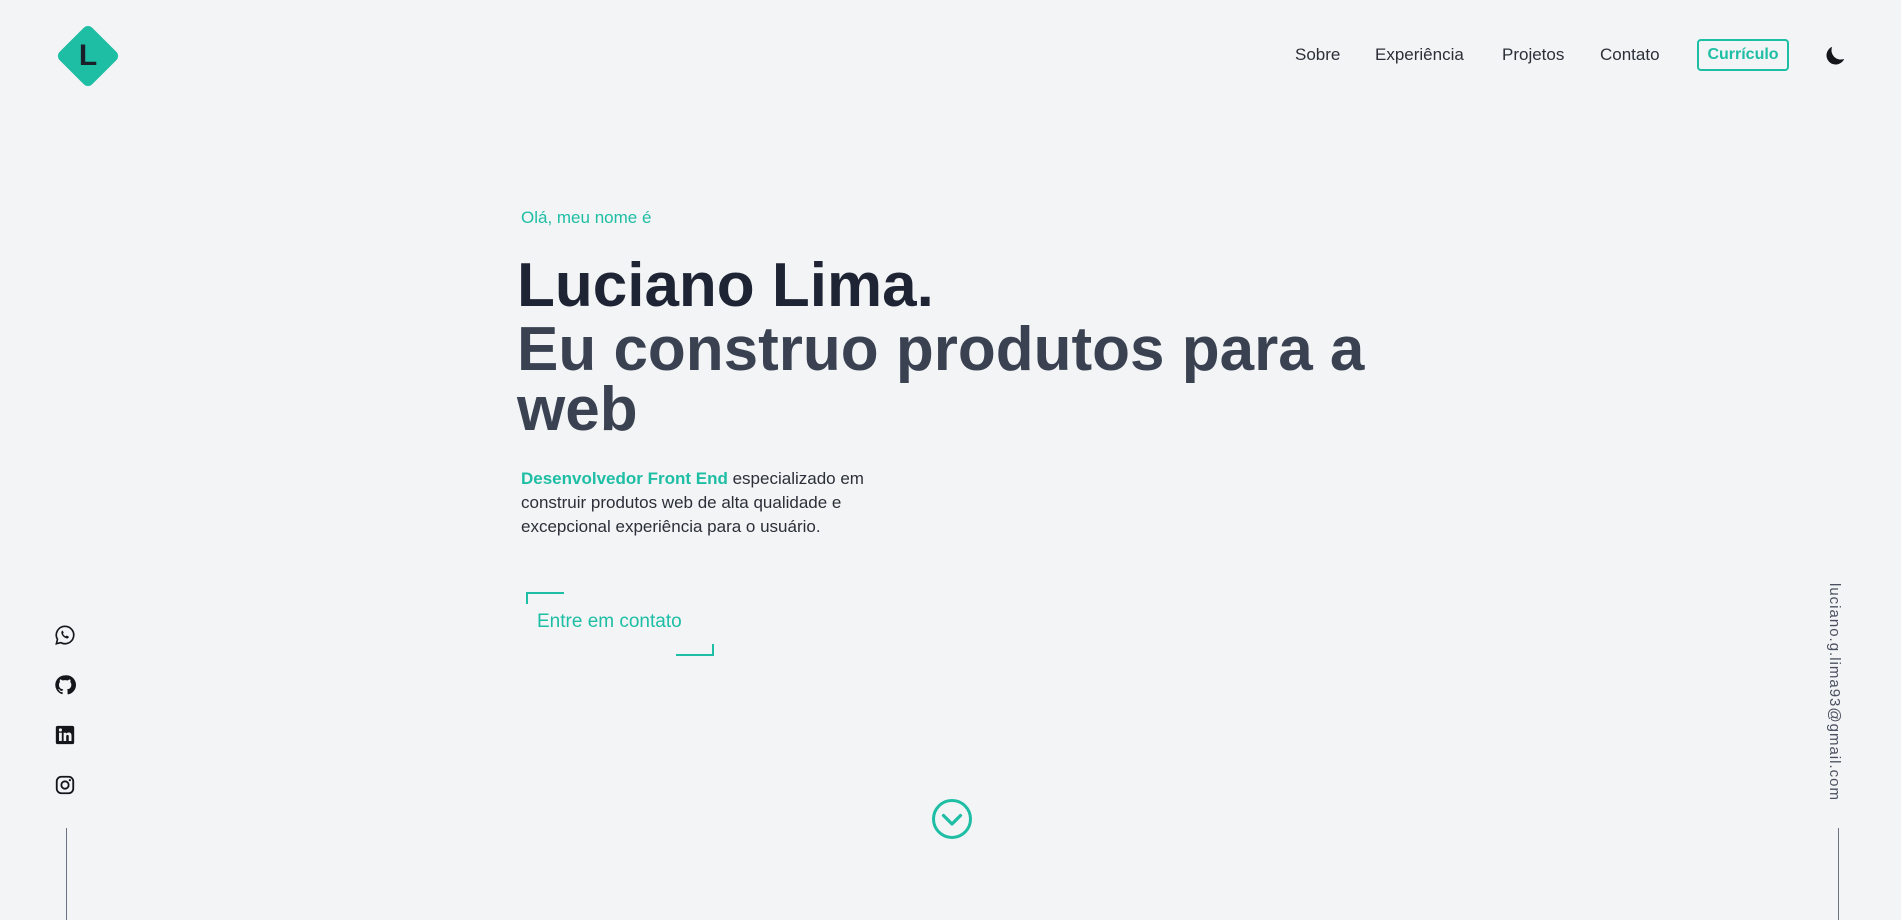  What do you see at coordinates (1630, 55) in the screenshot?
I see `nav-link-contato: Contato` at bounding box center [1630, 55].